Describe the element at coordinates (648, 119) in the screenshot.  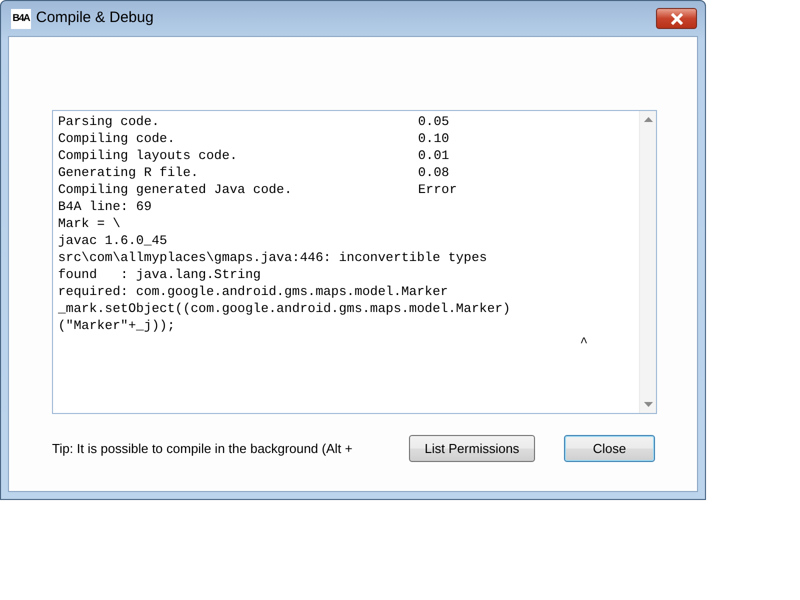
I see `scroll-up-icon` at that location.